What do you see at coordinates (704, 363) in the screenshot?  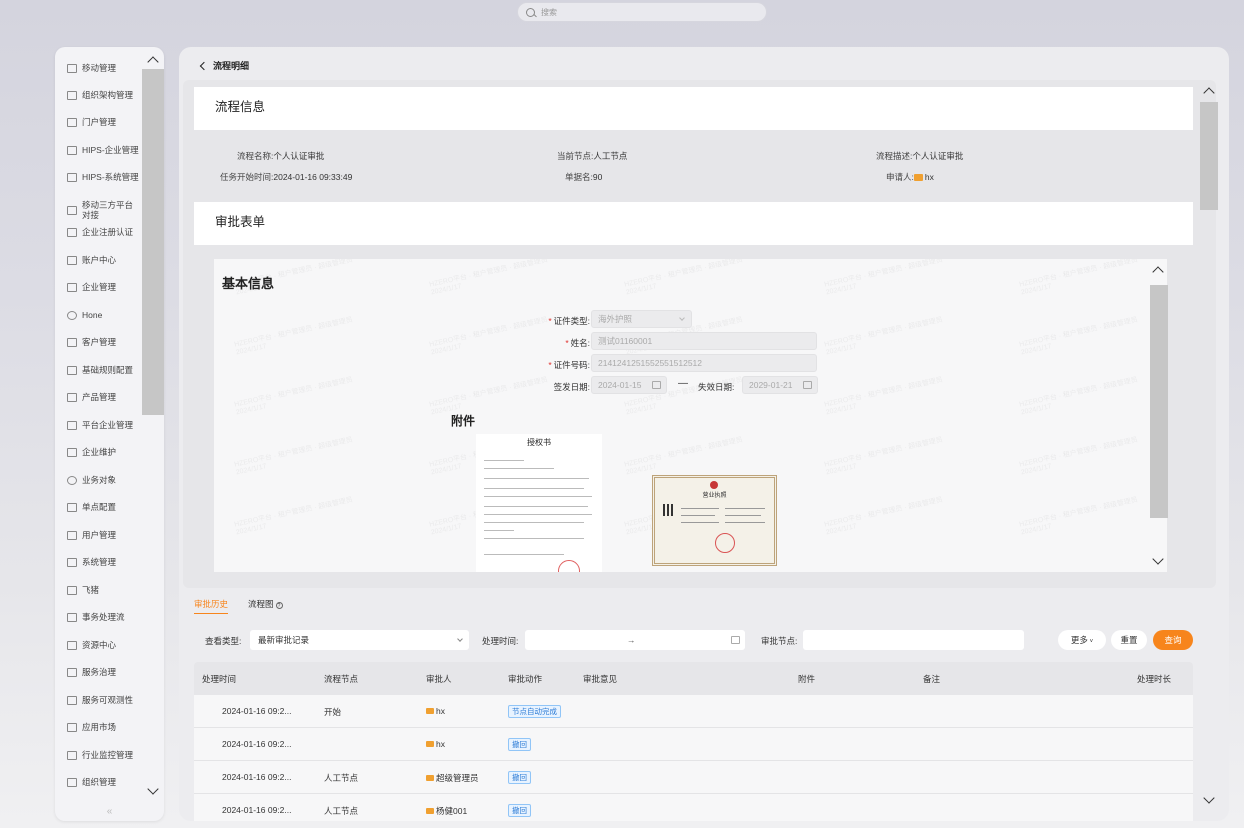 I see `id-number-field: 2141241251552551512512` at bounding box center [704, 363].